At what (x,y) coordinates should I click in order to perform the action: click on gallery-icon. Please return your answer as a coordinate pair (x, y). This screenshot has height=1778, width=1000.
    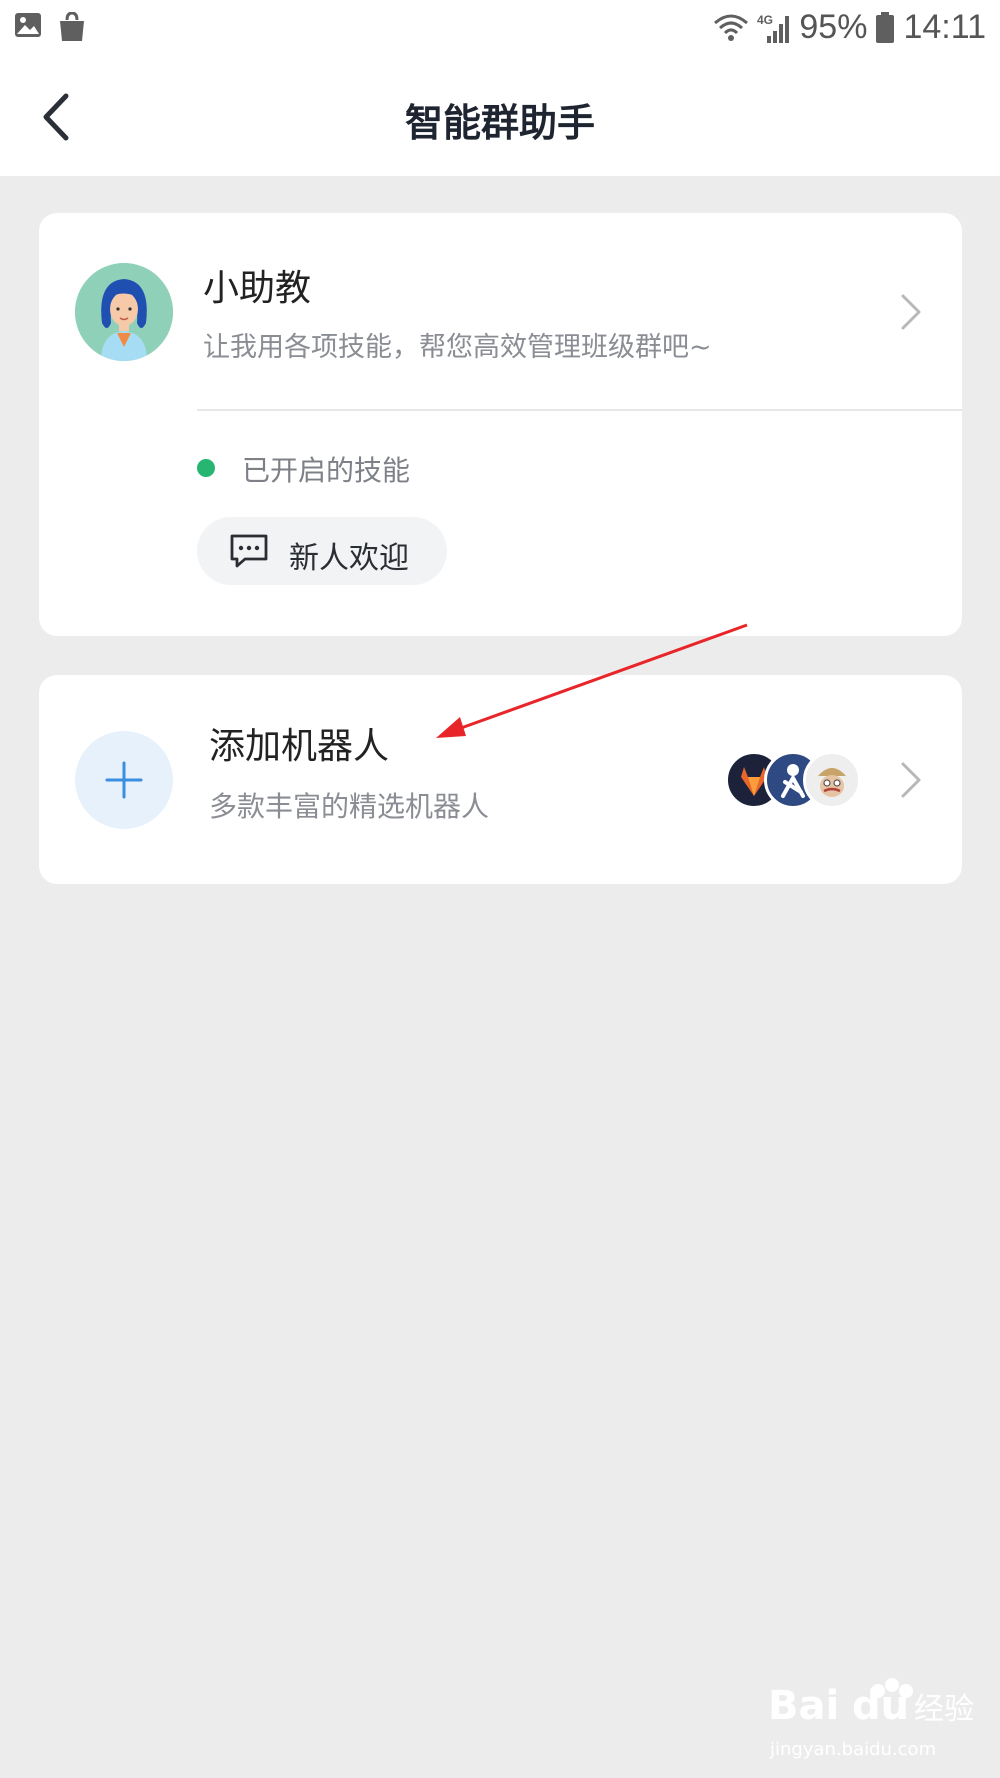
    Looking at the image, I should click on (28, 25).